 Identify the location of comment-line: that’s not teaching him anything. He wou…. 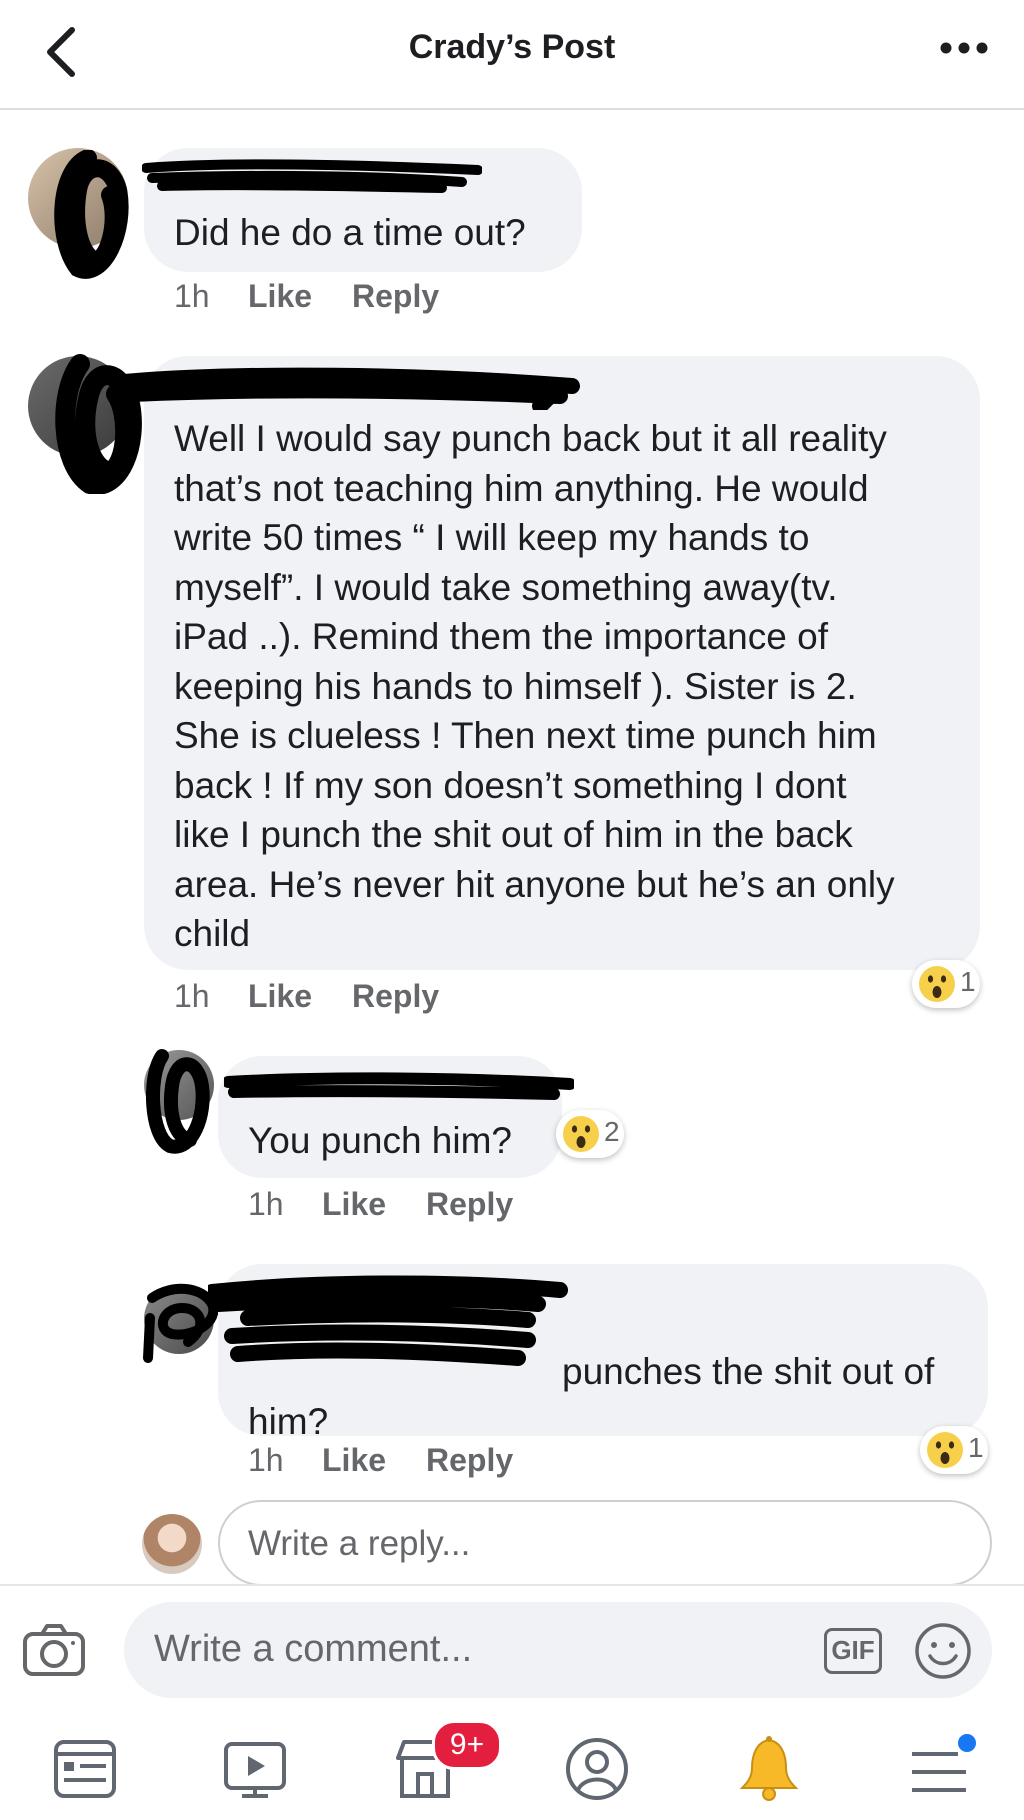
(521, 488).